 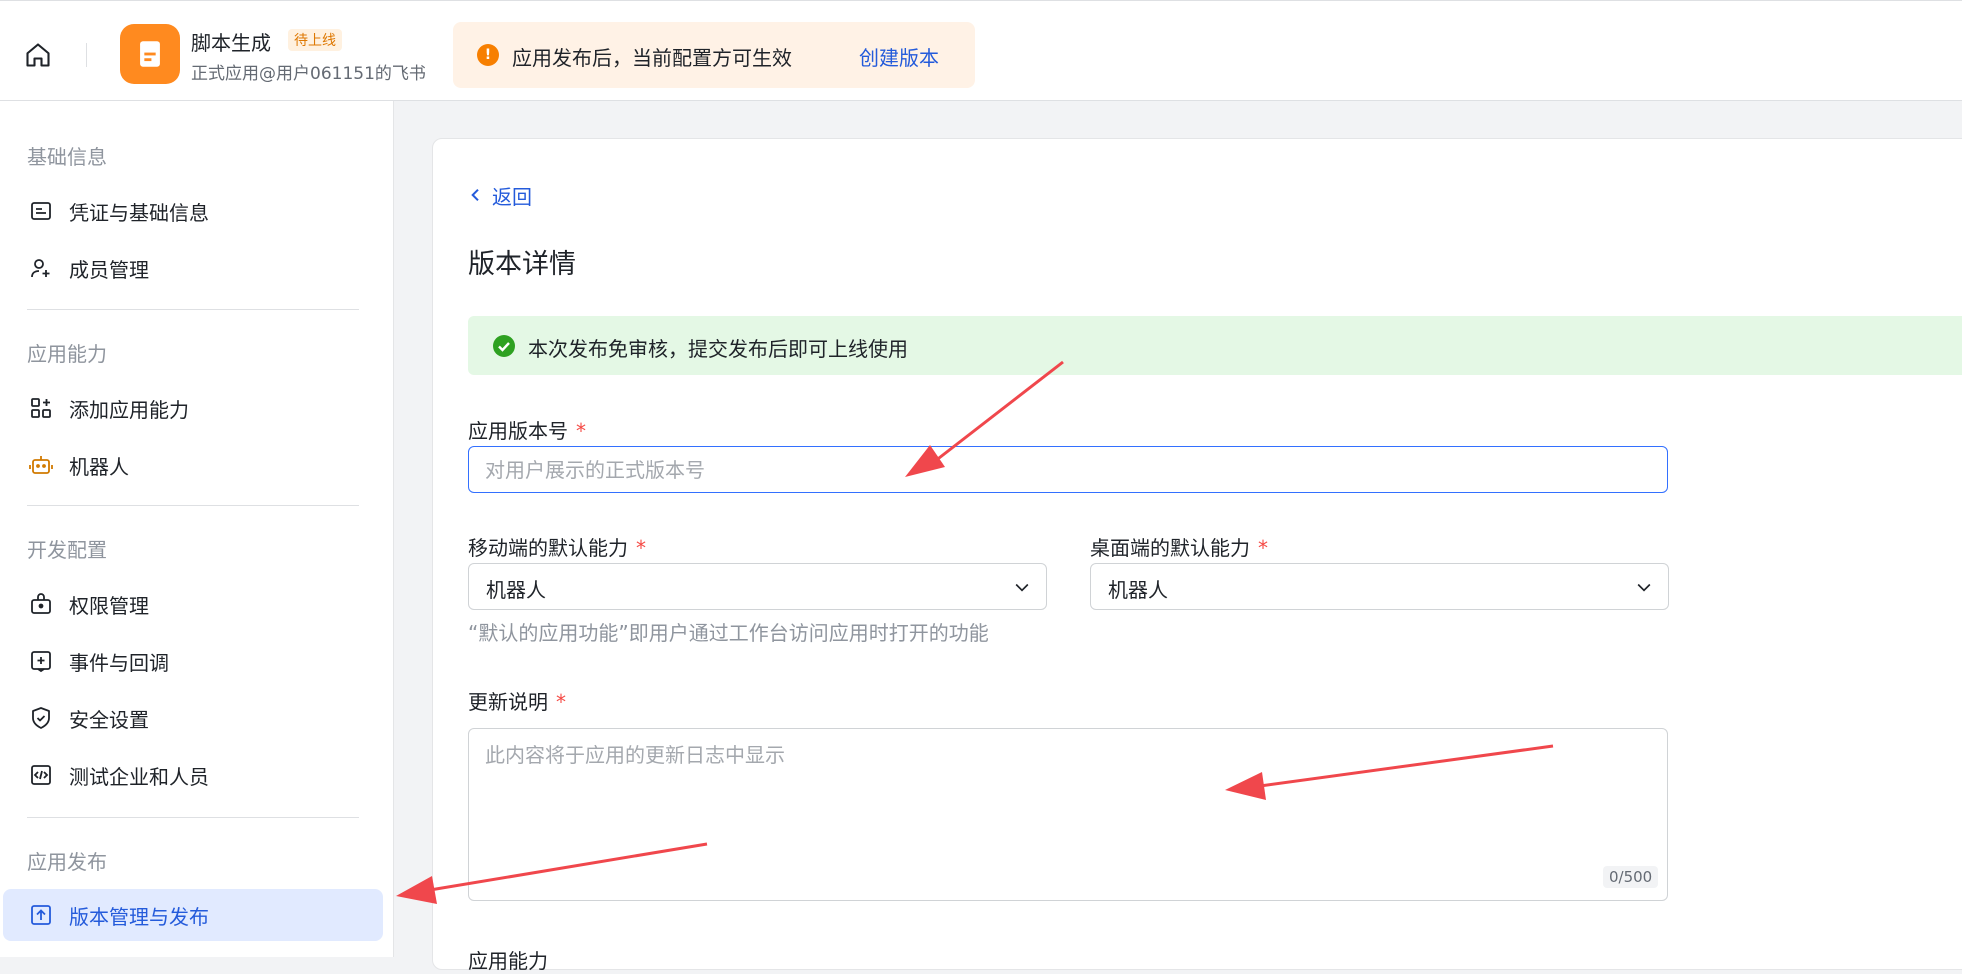 What do you see at coordinates (1215, 345) in the screenshot?
I see `success-banner: 本次发布免审核，提交发布后即可上线使用` at bounding box center [1215, 345].